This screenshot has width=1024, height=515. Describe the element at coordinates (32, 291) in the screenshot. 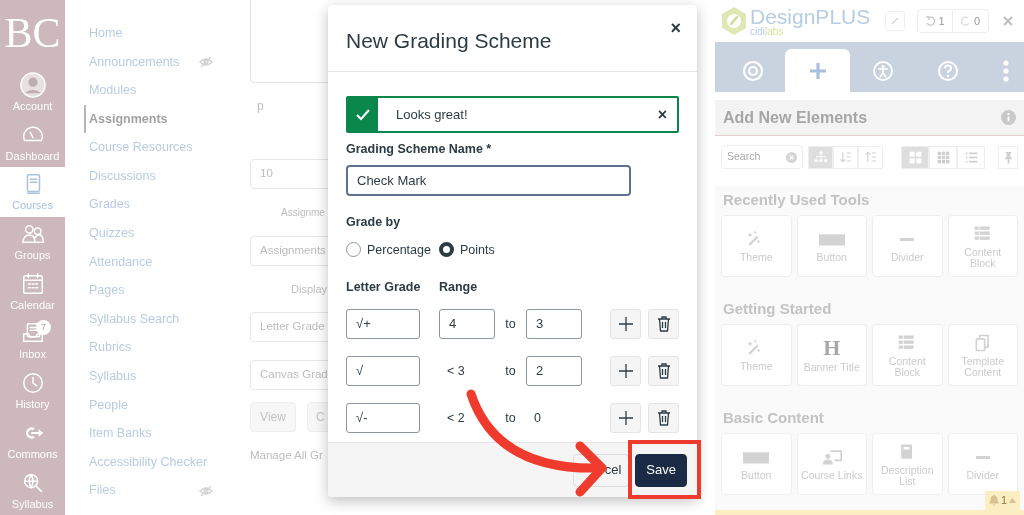

I see `nav-item: Calendar` at that location.